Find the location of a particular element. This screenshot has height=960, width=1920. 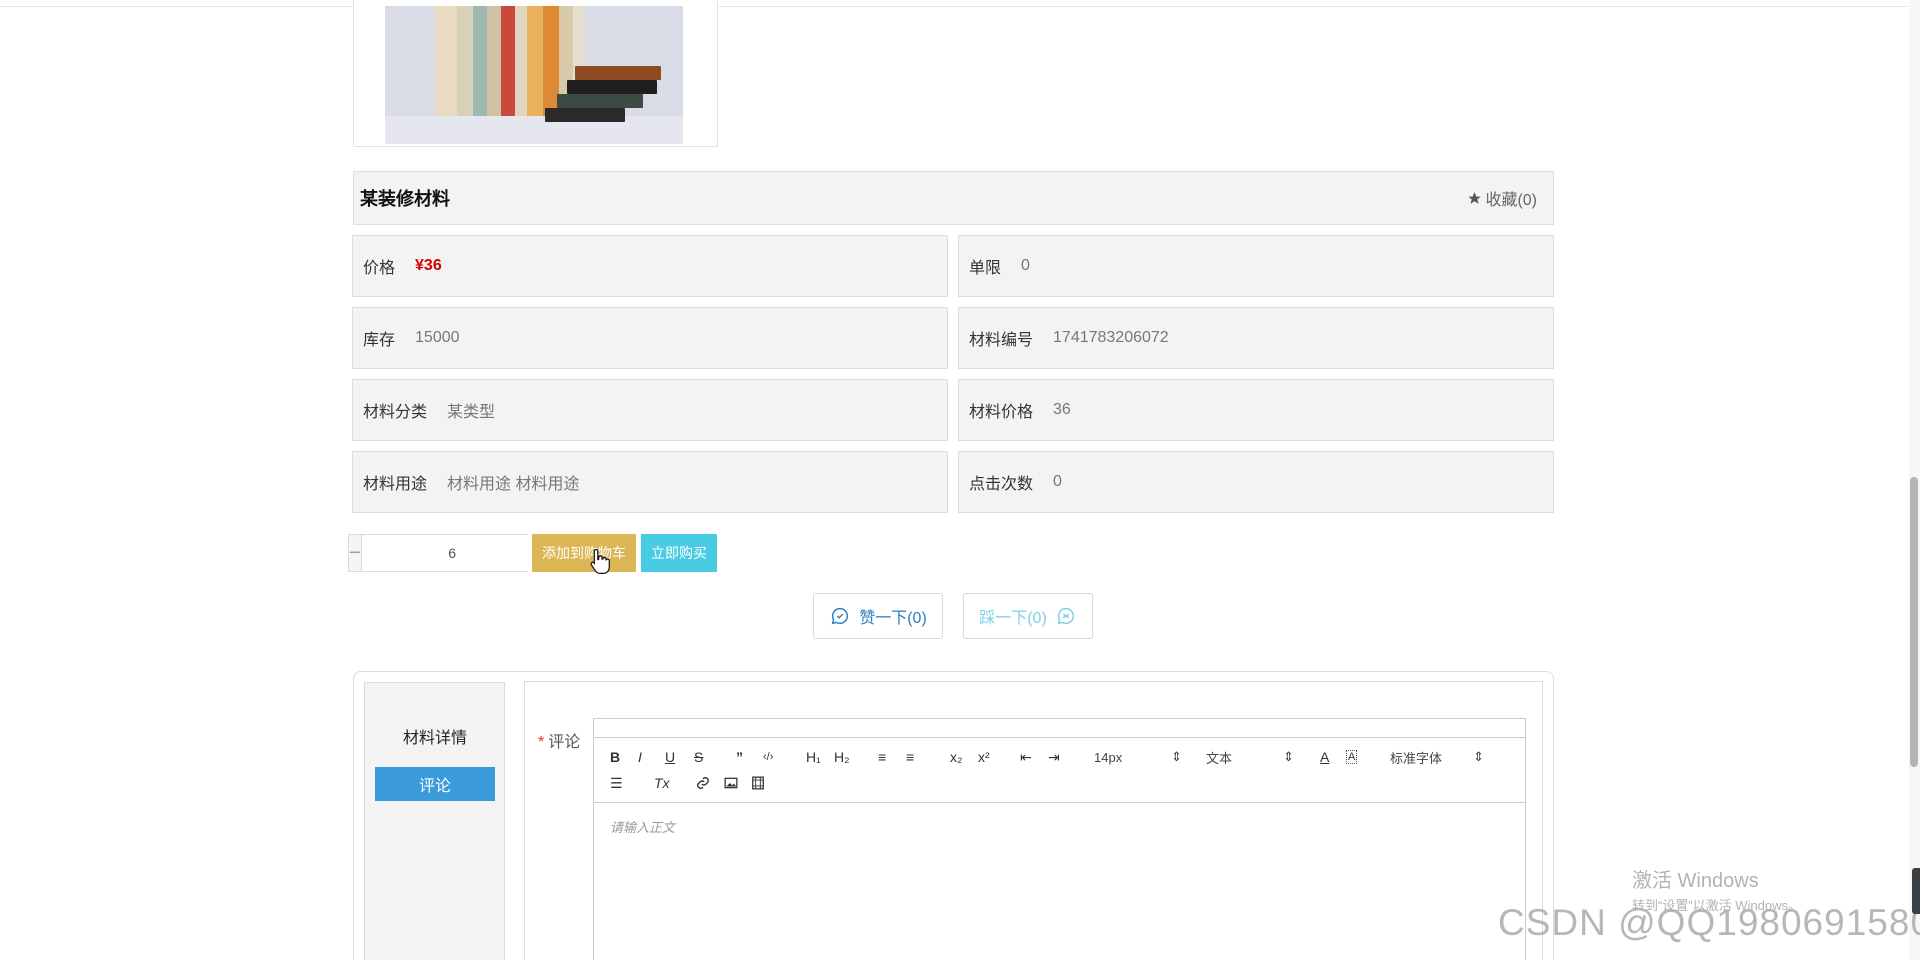

dislike-button: 踩一下(0) is located at coordinates (1028, 616).